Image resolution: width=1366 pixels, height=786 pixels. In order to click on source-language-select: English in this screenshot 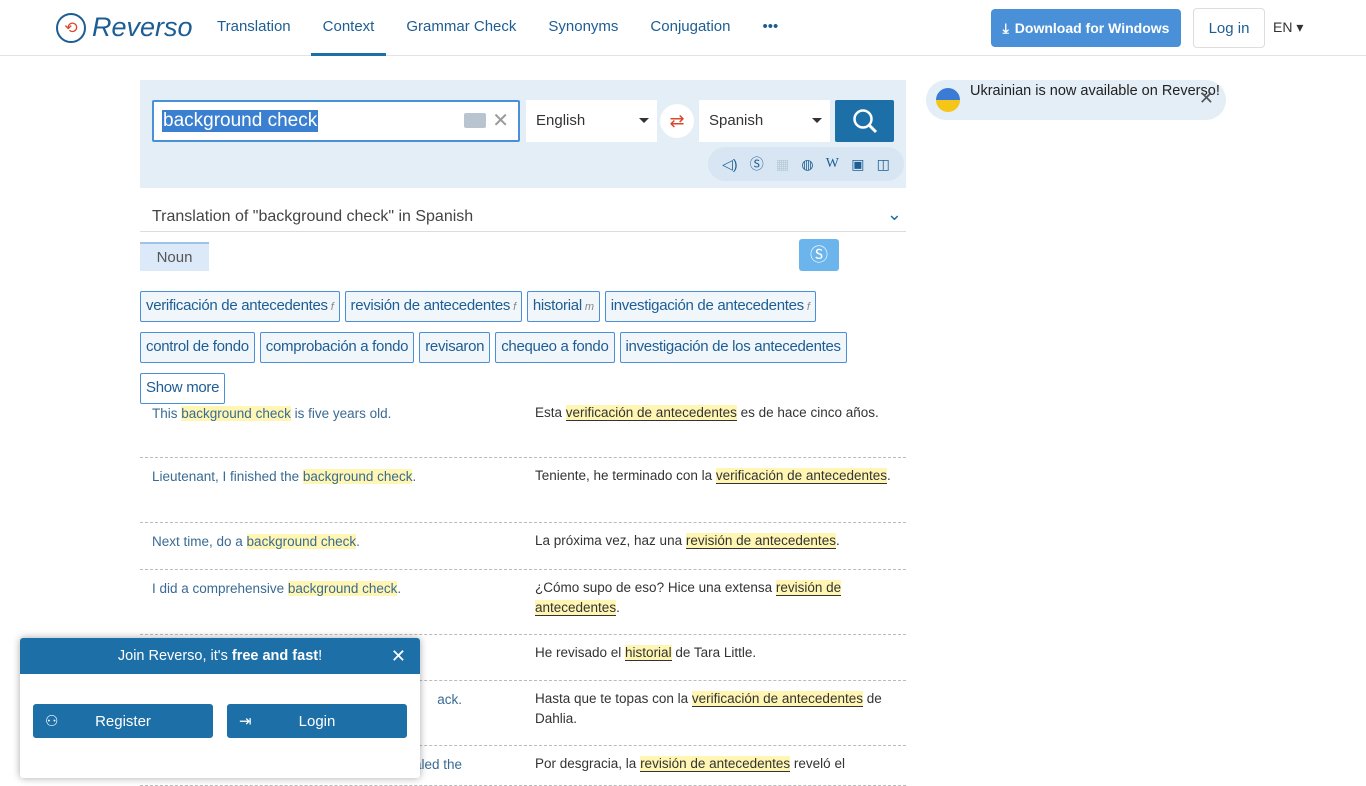, I will do `click(591, 121)`.